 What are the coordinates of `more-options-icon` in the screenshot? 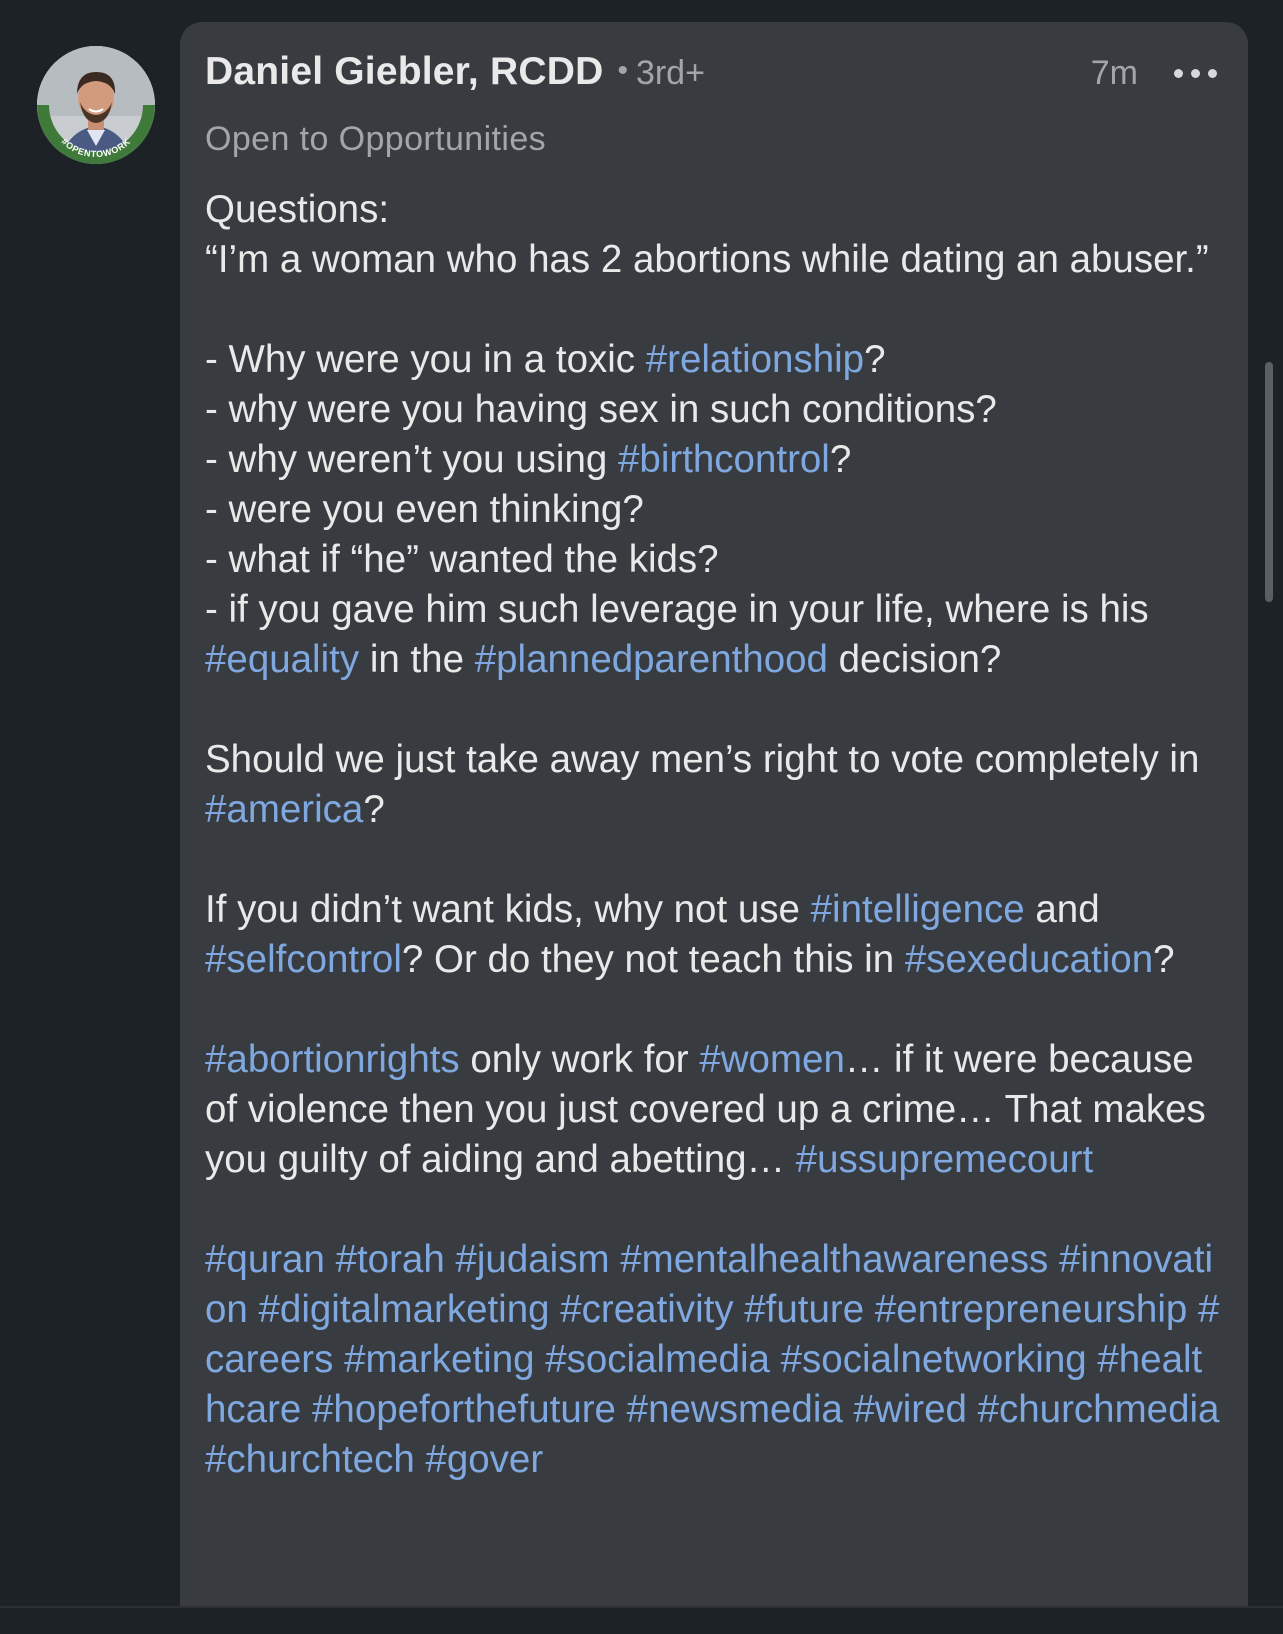 It's located at (1196, 73).